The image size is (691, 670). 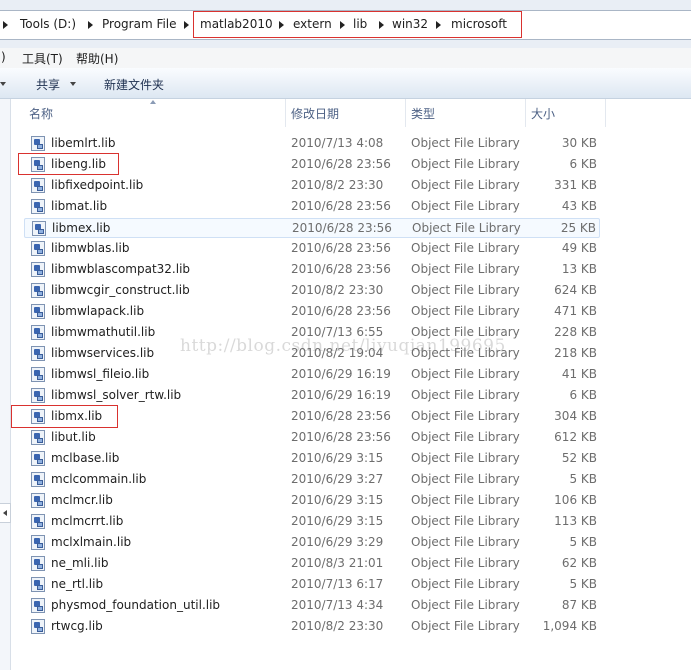 What do you see at coordinates (579, 206) in the screenshot?
I see `file-size: 43 KB` at bounding box center [579, 206].